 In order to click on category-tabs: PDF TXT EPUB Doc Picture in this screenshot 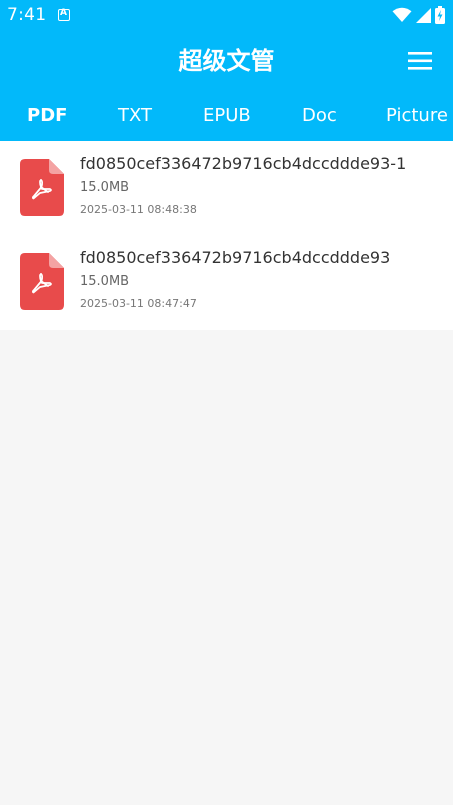, I will do `click(226, 116)`.